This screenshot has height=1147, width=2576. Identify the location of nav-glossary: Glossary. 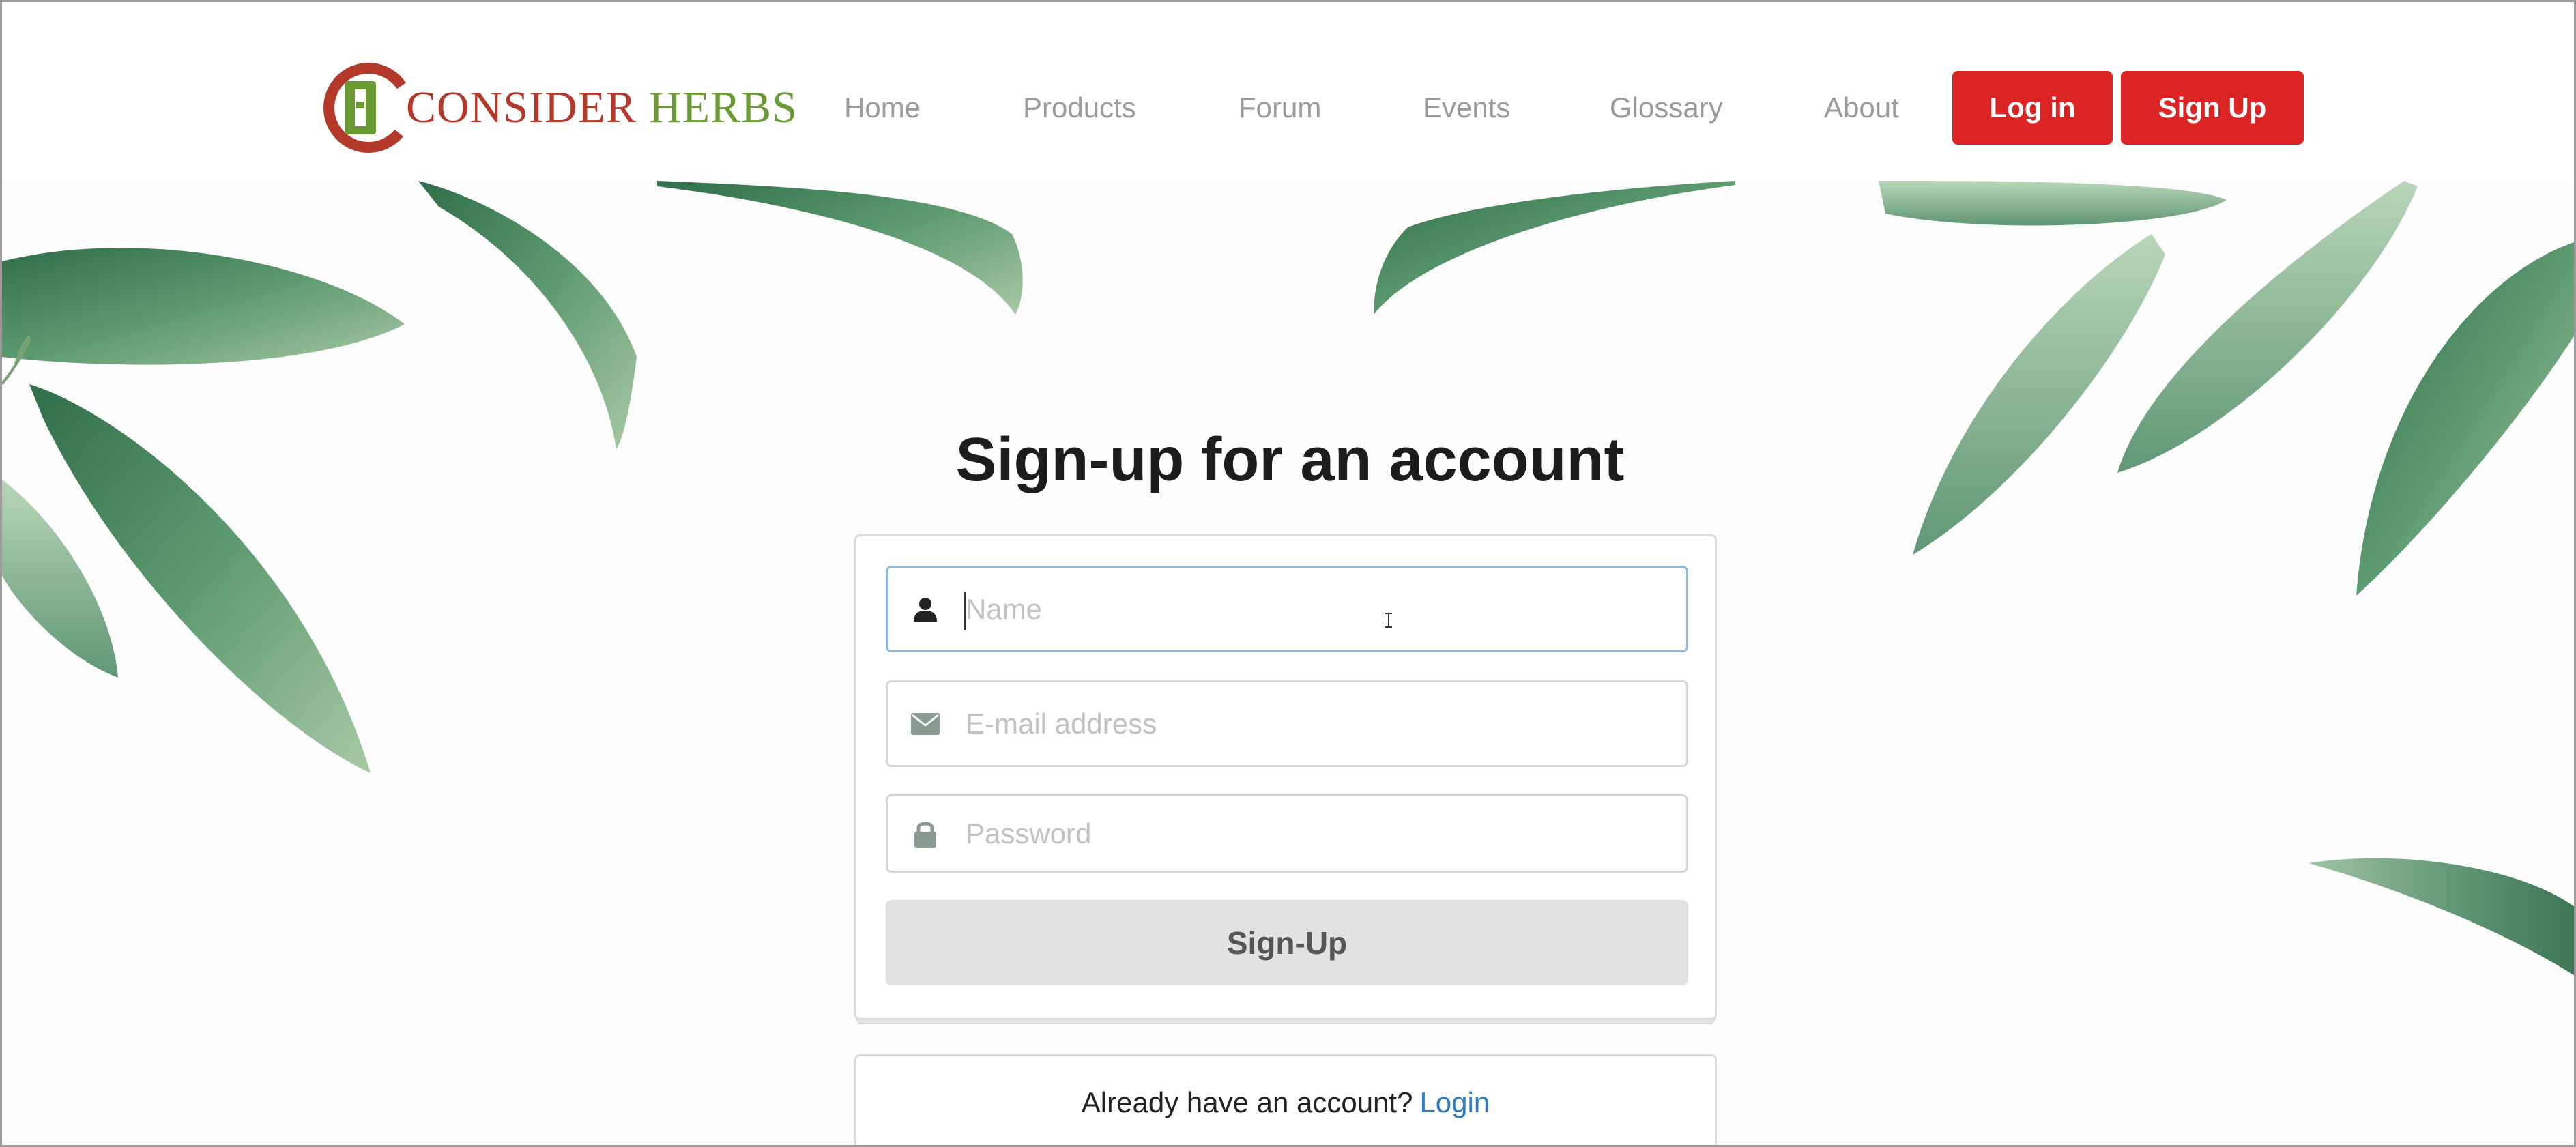
(1666, 107).